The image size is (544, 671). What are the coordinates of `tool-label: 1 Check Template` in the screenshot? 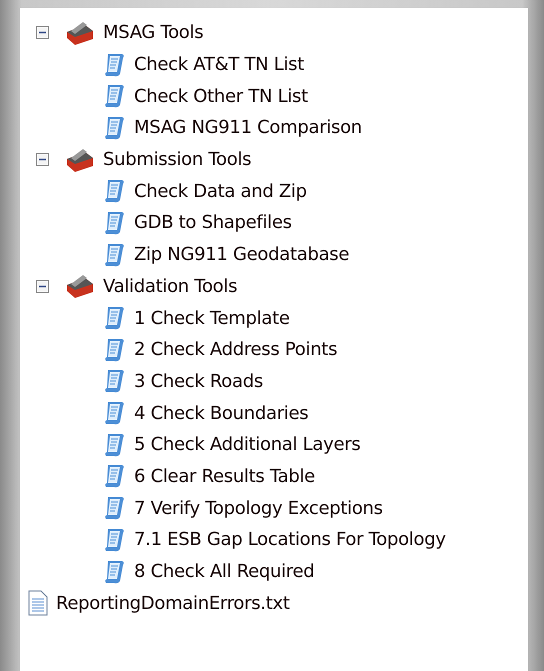 It's located at (212, 318).